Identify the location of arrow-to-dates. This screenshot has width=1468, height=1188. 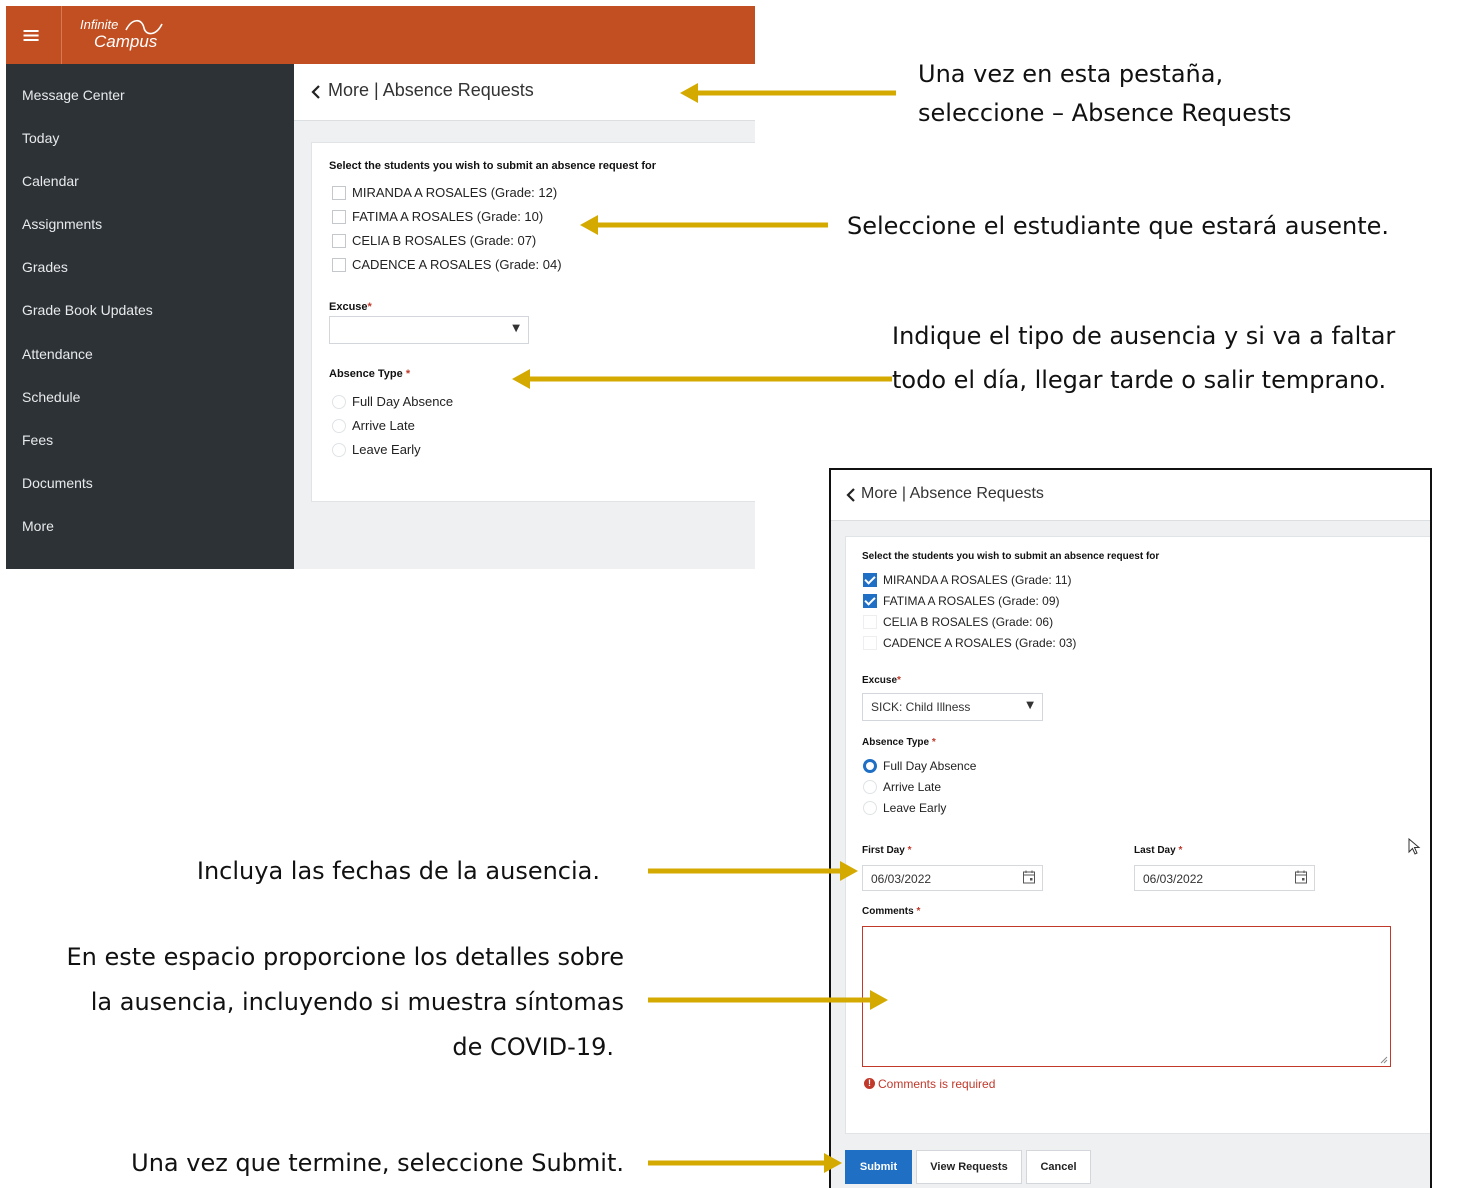
(753, 871).